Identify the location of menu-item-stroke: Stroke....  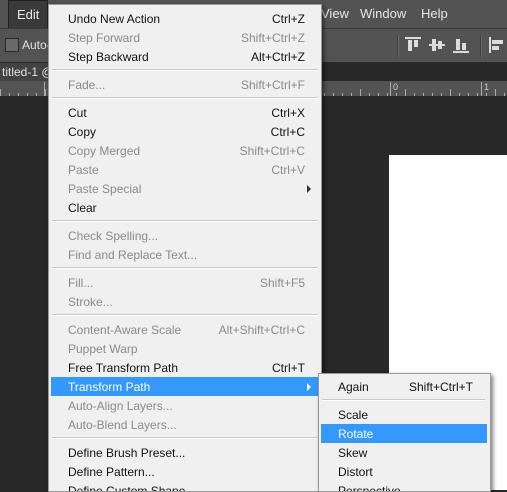
(185, 301).